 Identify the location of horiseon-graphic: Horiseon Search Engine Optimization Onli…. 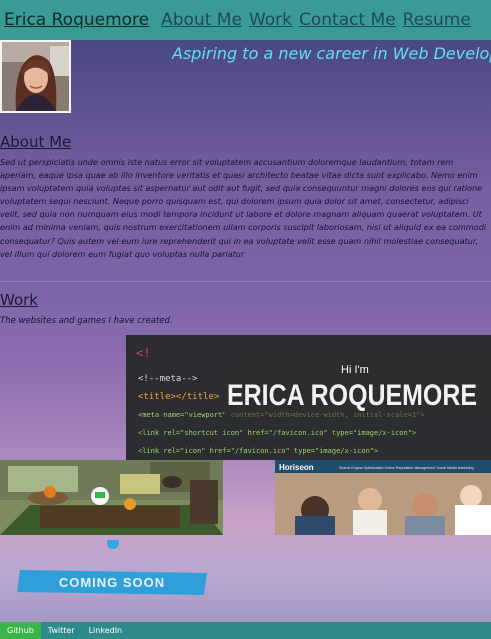
(383, 497).